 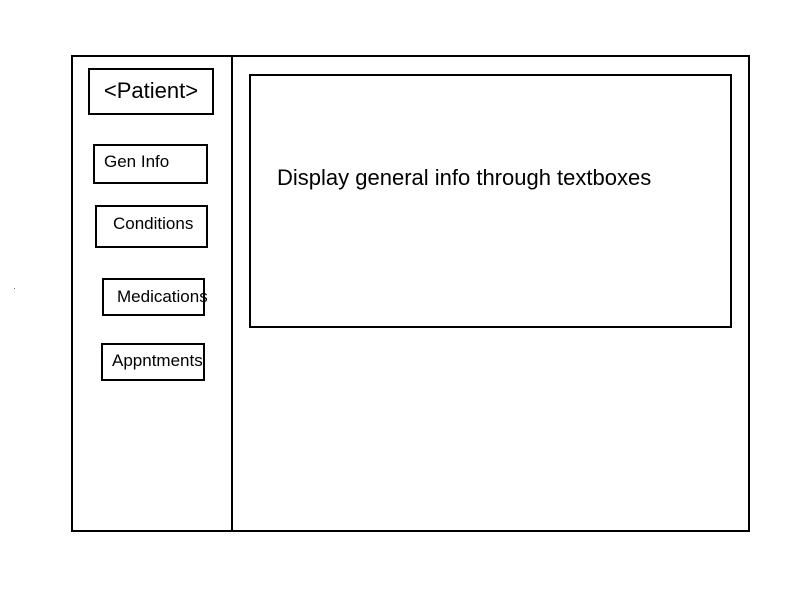 I want to click on medications-button, so click(x=153, y=297).